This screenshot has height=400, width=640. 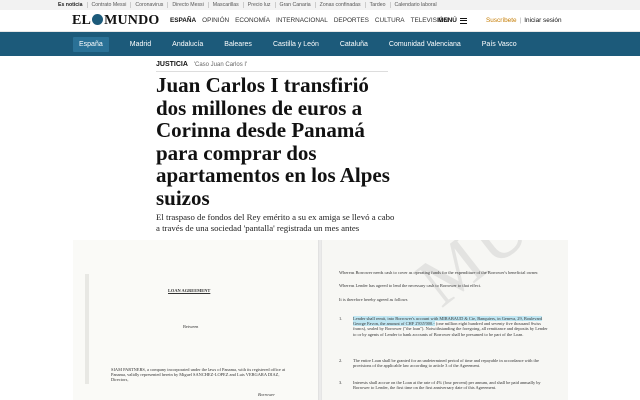 What do you see at coordinates (183, 20) in the screenshot?
I see `nav-item-espana: ESPAÑA` at bounding box center [183, 20].